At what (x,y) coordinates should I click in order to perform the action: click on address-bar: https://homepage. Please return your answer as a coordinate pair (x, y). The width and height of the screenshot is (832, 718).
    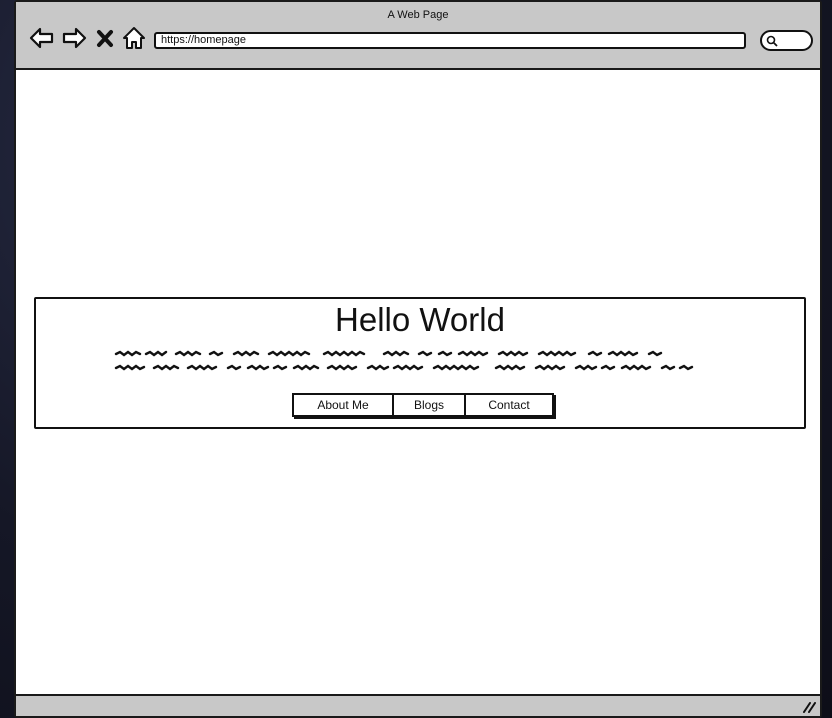
    Looking at the image, I should click on (450, 40).